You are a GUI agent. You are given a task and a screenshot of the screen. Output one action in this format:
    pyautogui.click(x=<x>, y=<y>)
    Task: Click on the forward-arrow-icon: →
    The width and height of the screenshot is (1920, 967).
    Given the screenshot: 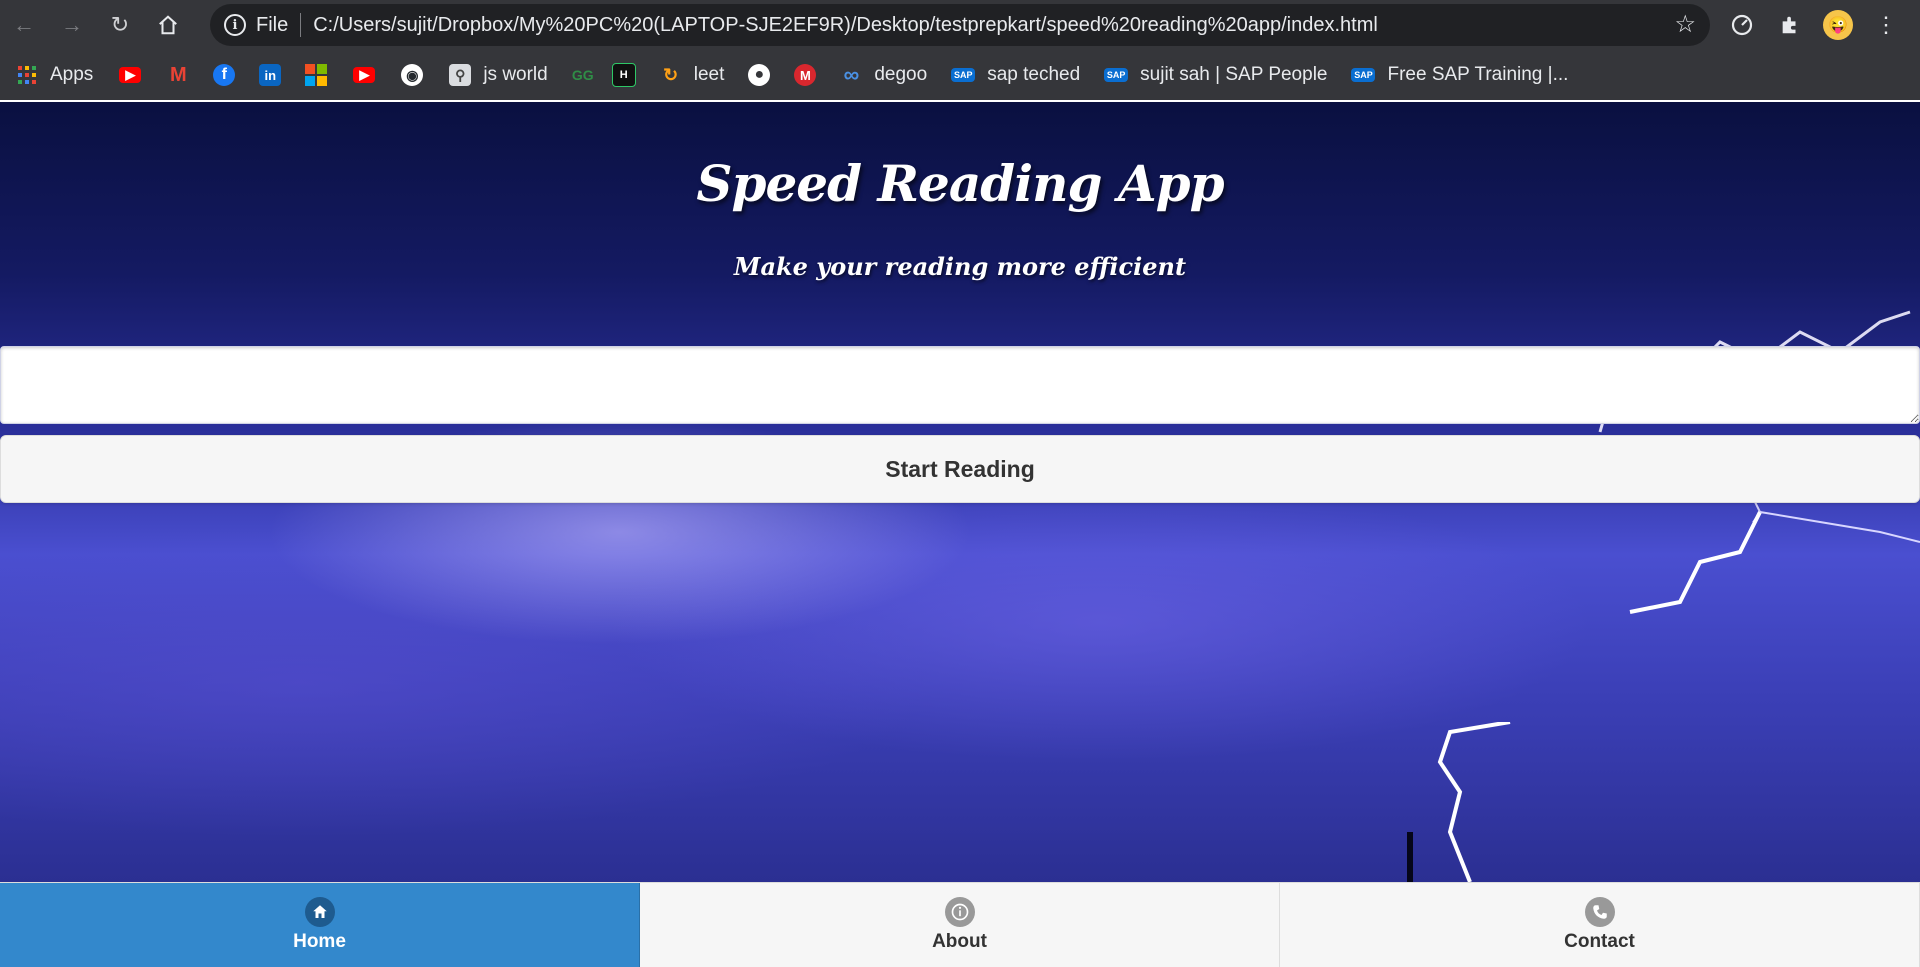 What is the action you would take?
    pyautogui.click(x=72, y=25)
    